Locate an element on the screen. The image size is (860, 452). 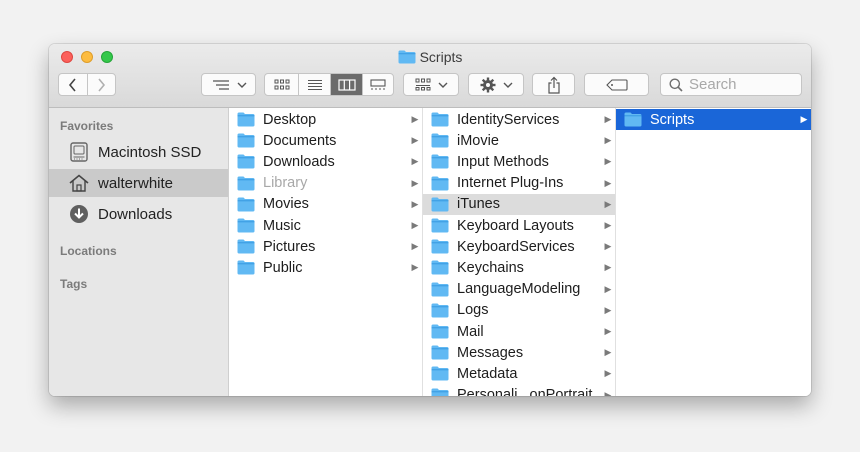
sidebar-item-macintosh-ssd: Macintosh SSD is located at coordinates (138, 152).